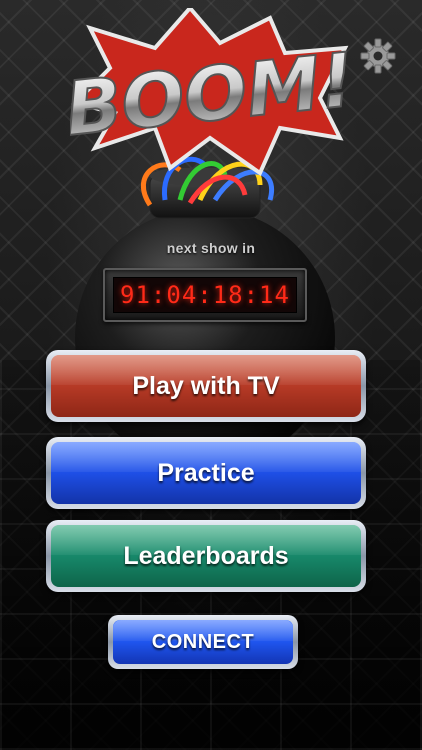 The width and height of the screenshot is (422, 750). I want to click on practice-button: Practice, so click(206, 473).